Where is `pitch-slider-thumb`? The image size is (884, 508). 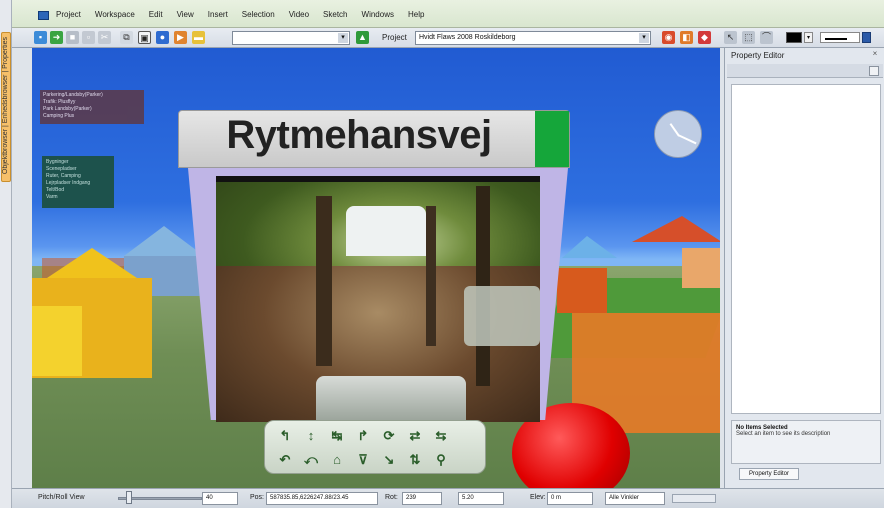
pitch-slider-thumb is located at coordinates (129, 497).